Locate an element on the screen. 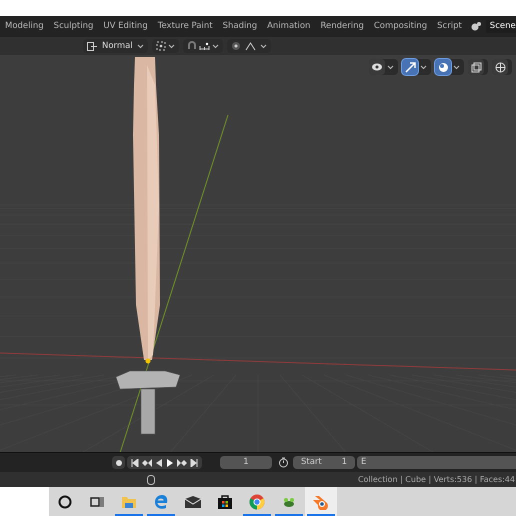  start-frame-field: Start 1 is located at coordinates (324, 462).